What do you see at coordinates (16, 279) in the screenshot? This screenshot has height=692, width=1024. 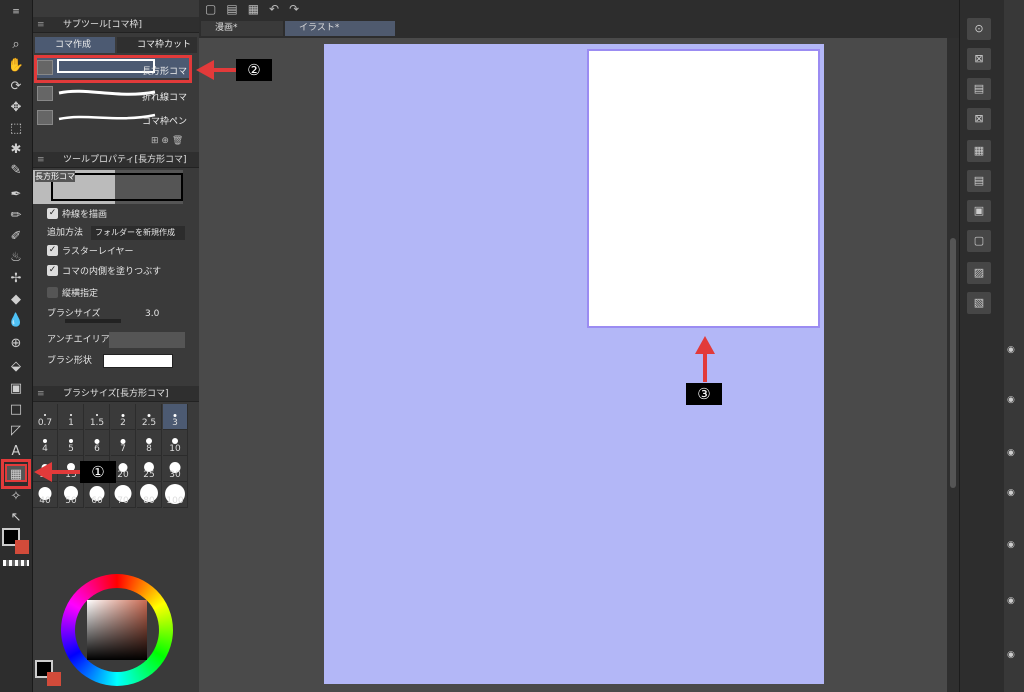 I see `decoration-tool-icon: ✢` at bounding box center [16, 279].